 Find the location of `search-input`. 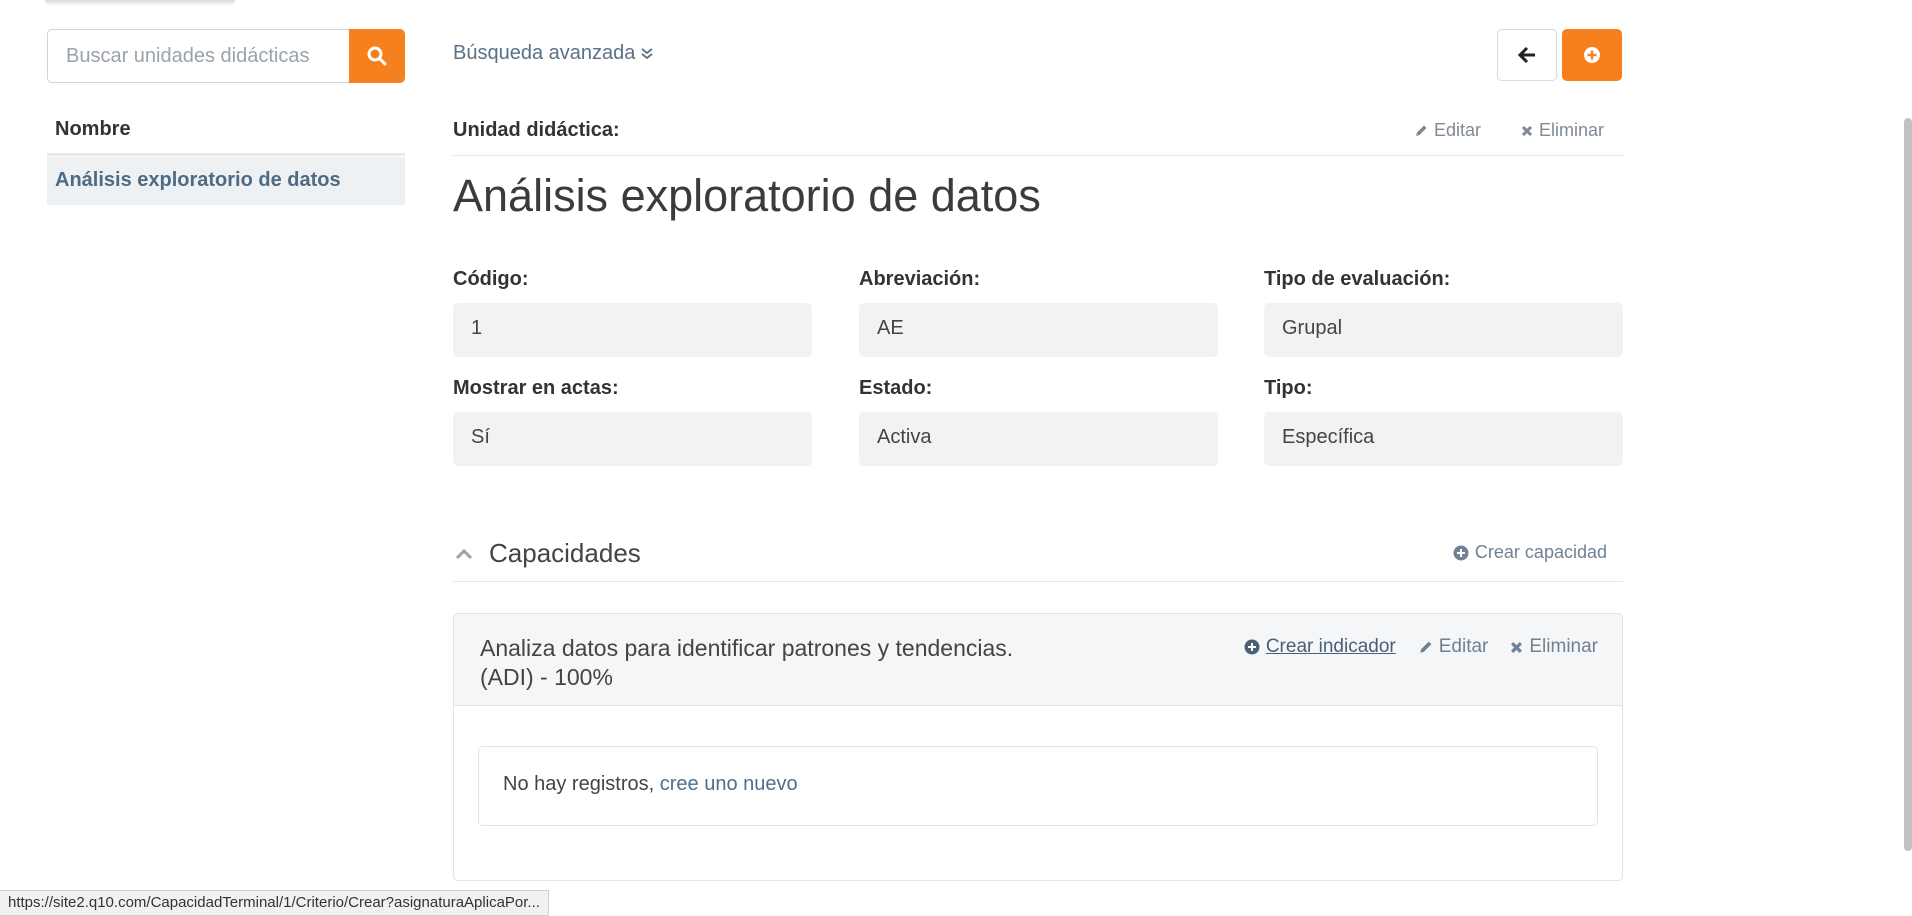

search-input is located at coordinates (198, 56).